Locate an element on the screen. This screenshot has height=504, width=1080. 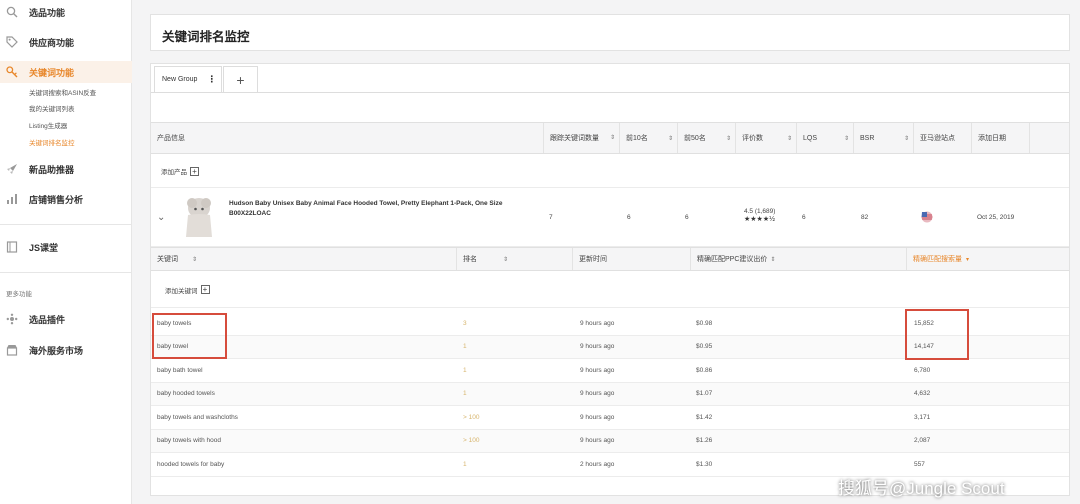
col-rank: 排名 ⇕ is located at coordinates (514, 259).